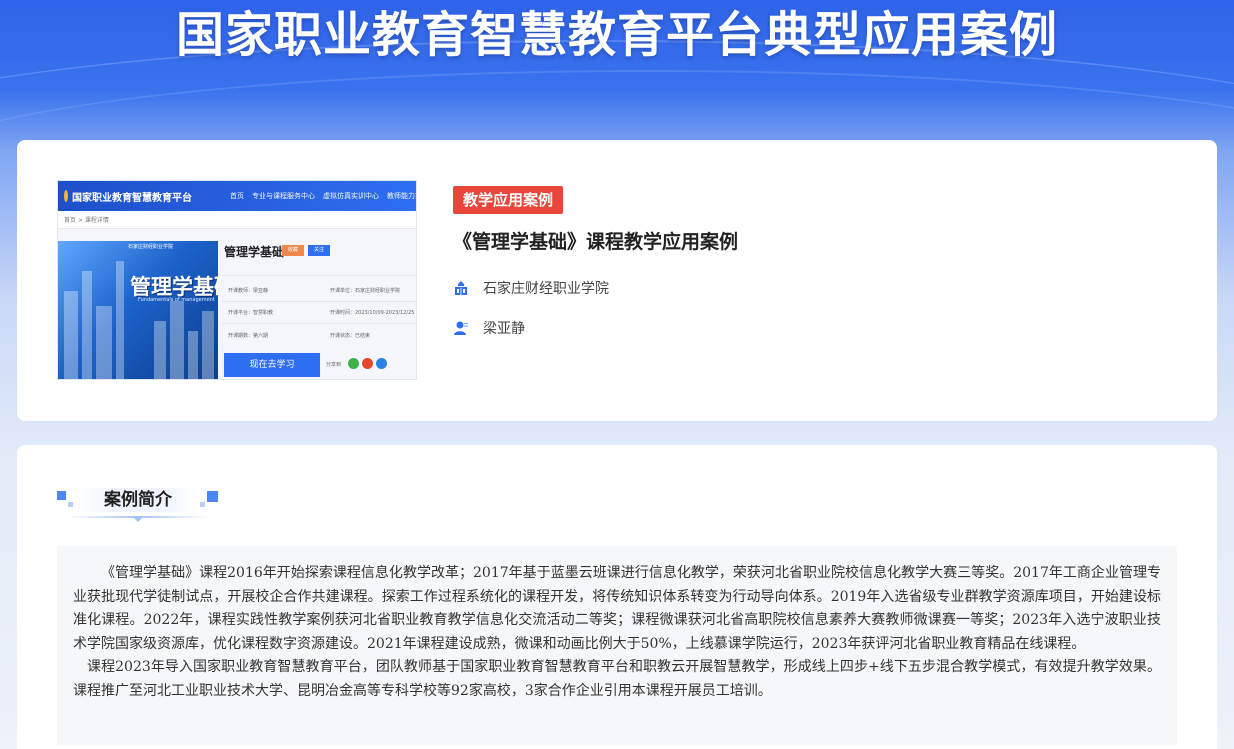 This screenshot has width=1234, height=749. I want to click on case-school-name: 石家庄财经职业学院, so click(546, 289).